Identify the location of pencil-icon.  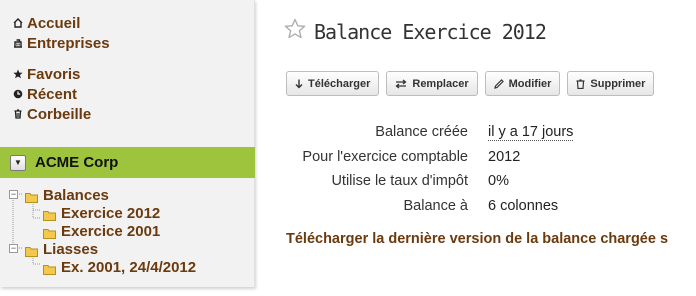
(498, 83).